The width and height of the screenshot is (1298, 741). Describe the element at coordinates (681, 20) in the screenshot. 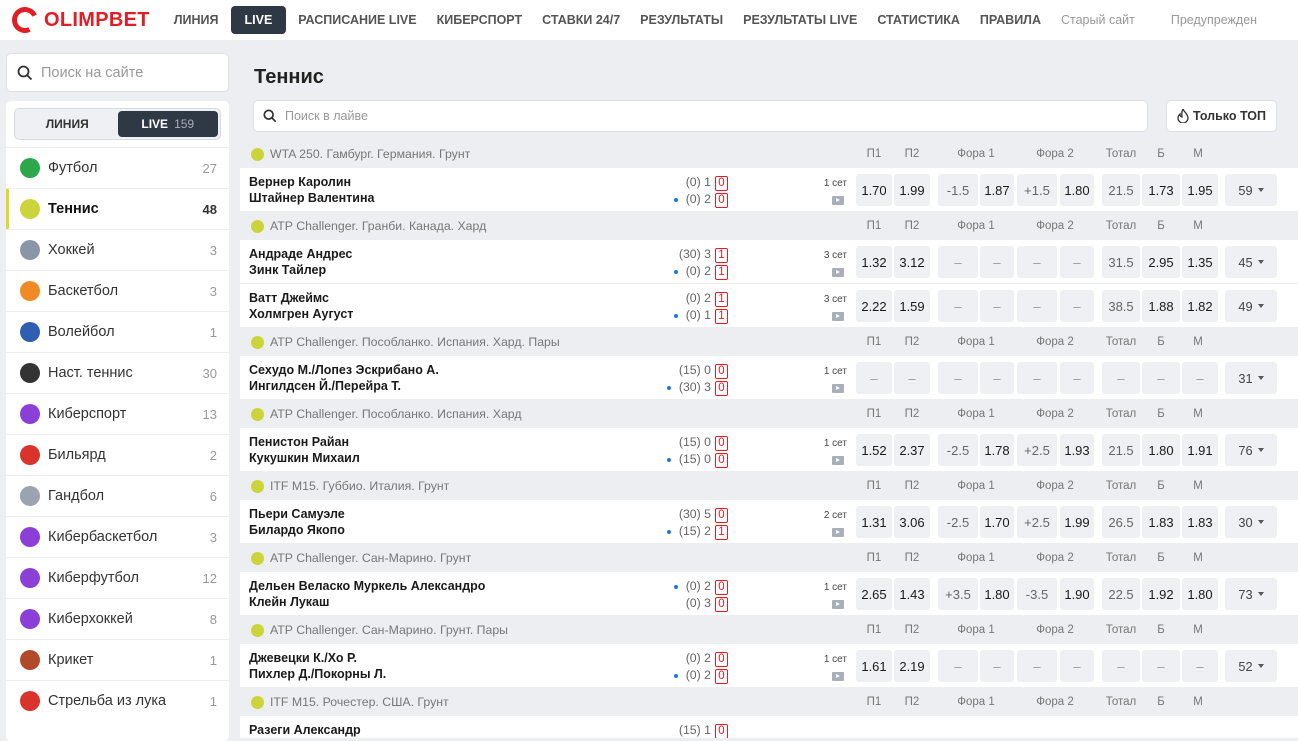

I see `nav-item-5: РЕЗУЛЬТАТЫ` at that location.